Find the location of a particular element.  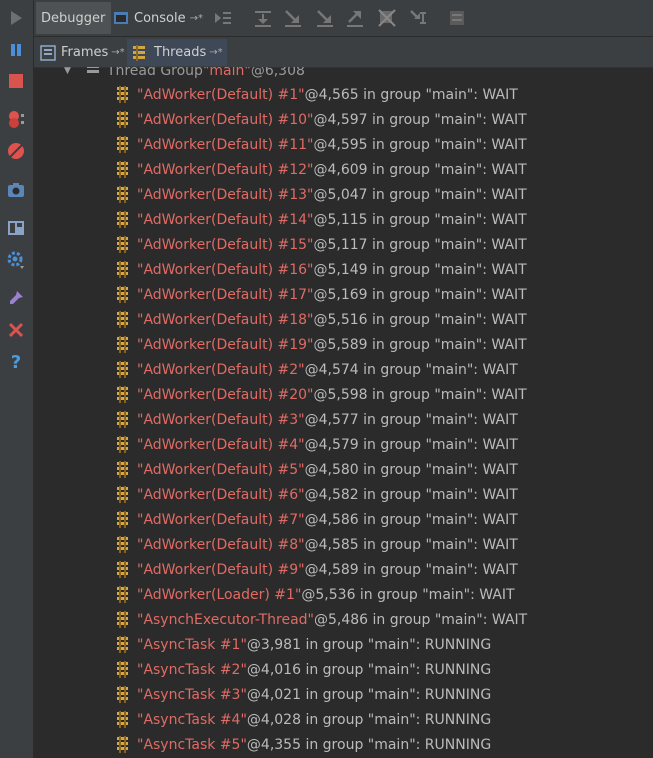

frames-threads-bar: Frames →* Threads →* is located at coordinates (343, 52).